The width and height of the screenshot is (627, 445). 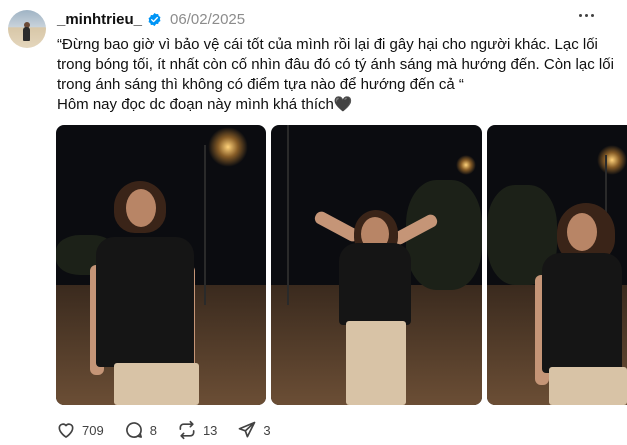 What do you see at coordinates (27, 29) in the screenshot?
I see `avatar` at bounding box center [27, 29].